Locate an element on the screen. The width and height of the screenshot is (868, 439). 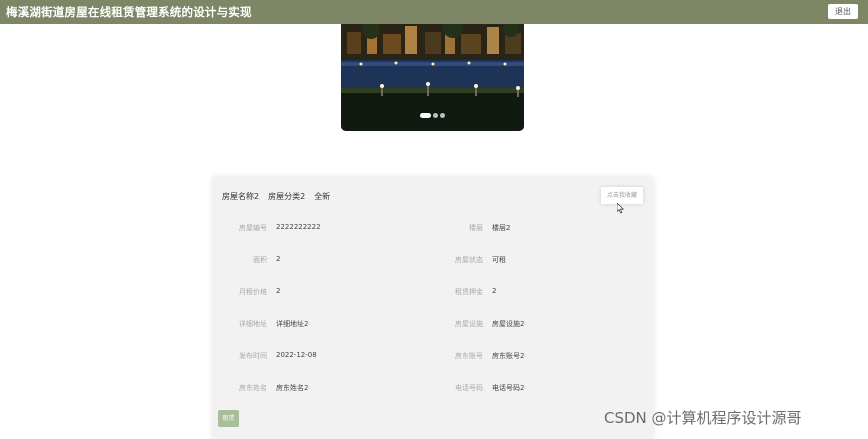
favorite-button: 点击我收藏 is located at coordinates (622, 195).